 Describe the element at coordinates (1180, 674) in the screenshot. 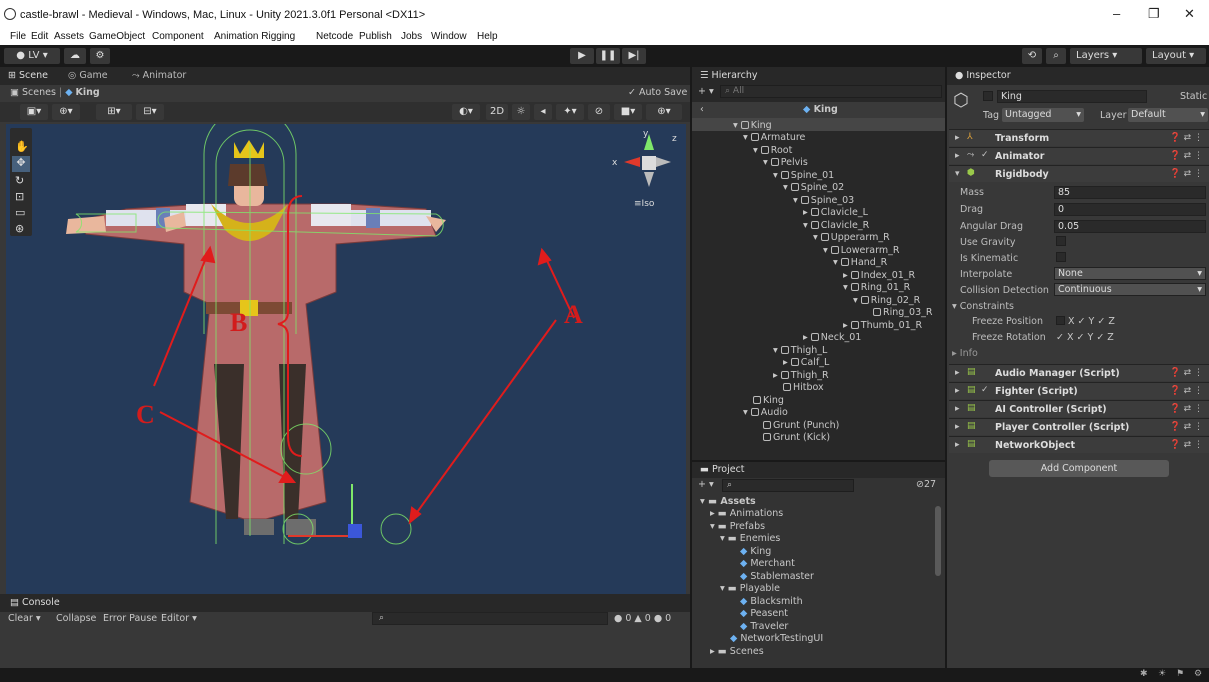

I see `network-icon: ⚑` at that location.